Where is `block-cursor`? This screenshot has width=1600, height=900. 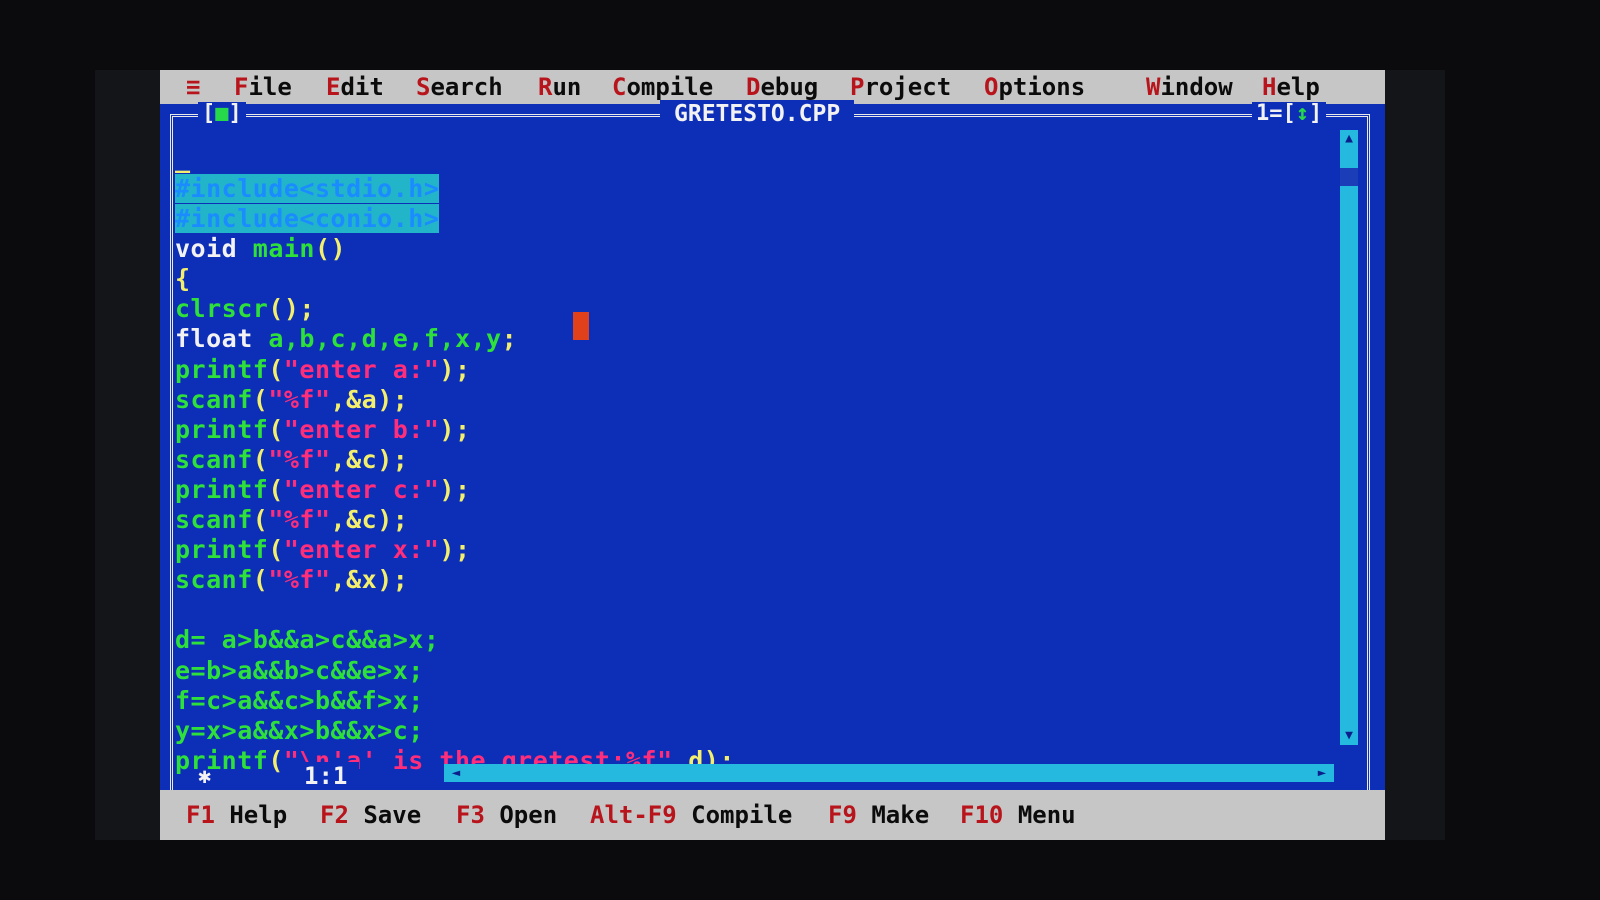 block-cursor is located at coordinates (581, 326).